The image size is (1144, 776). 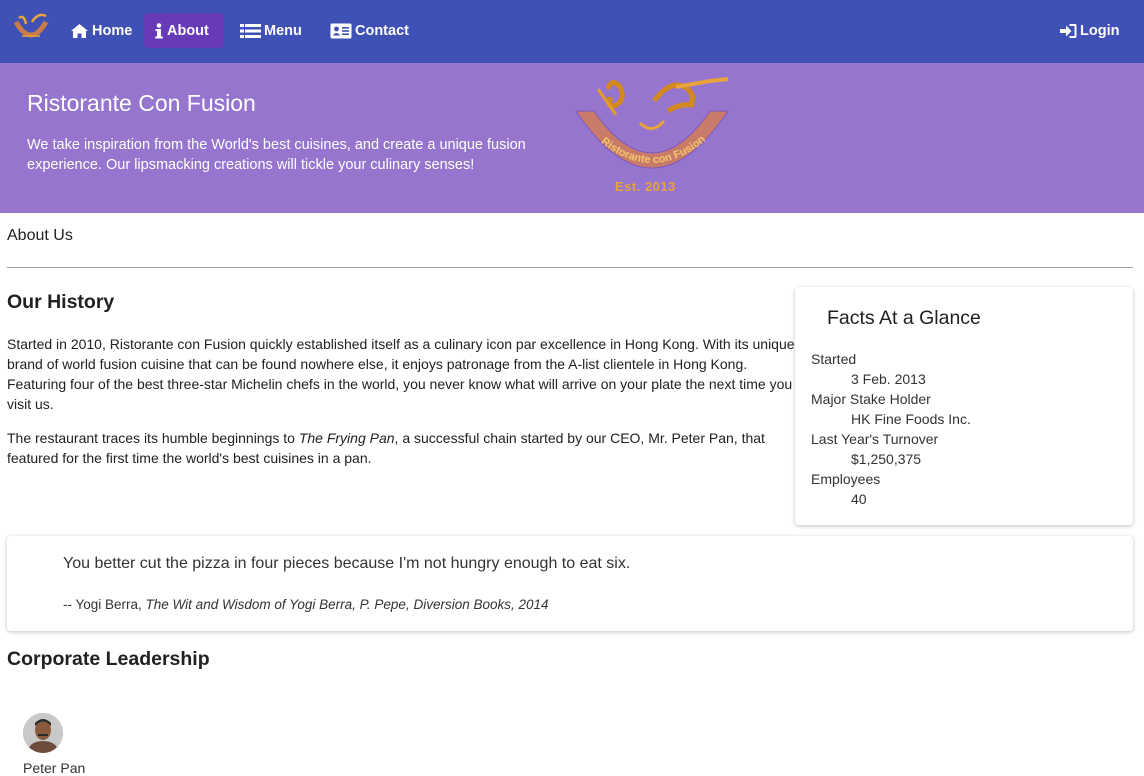 I want to click on nav-menu-link: Menu, so click(x=271, y=30).